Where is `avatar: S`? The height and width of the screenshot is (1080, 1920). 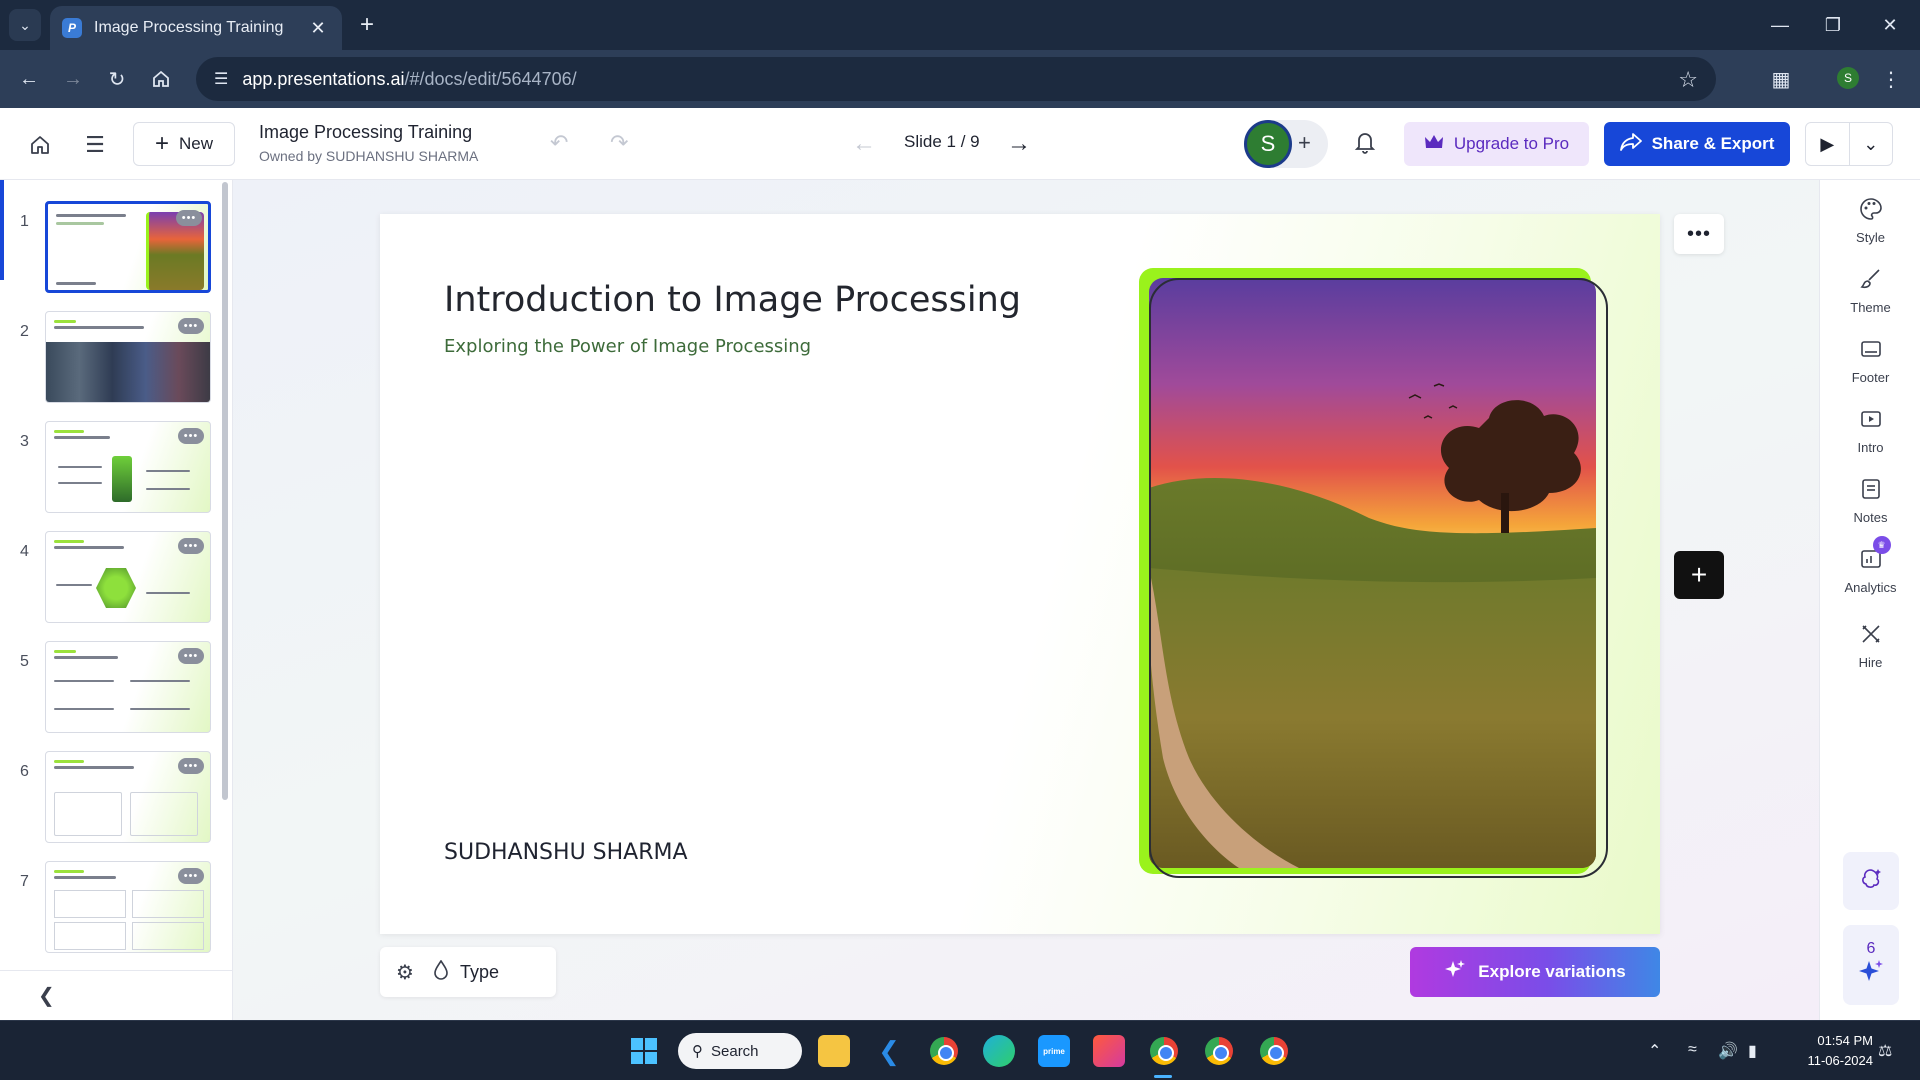
avatar: S is located at coordinates (1268, 144).